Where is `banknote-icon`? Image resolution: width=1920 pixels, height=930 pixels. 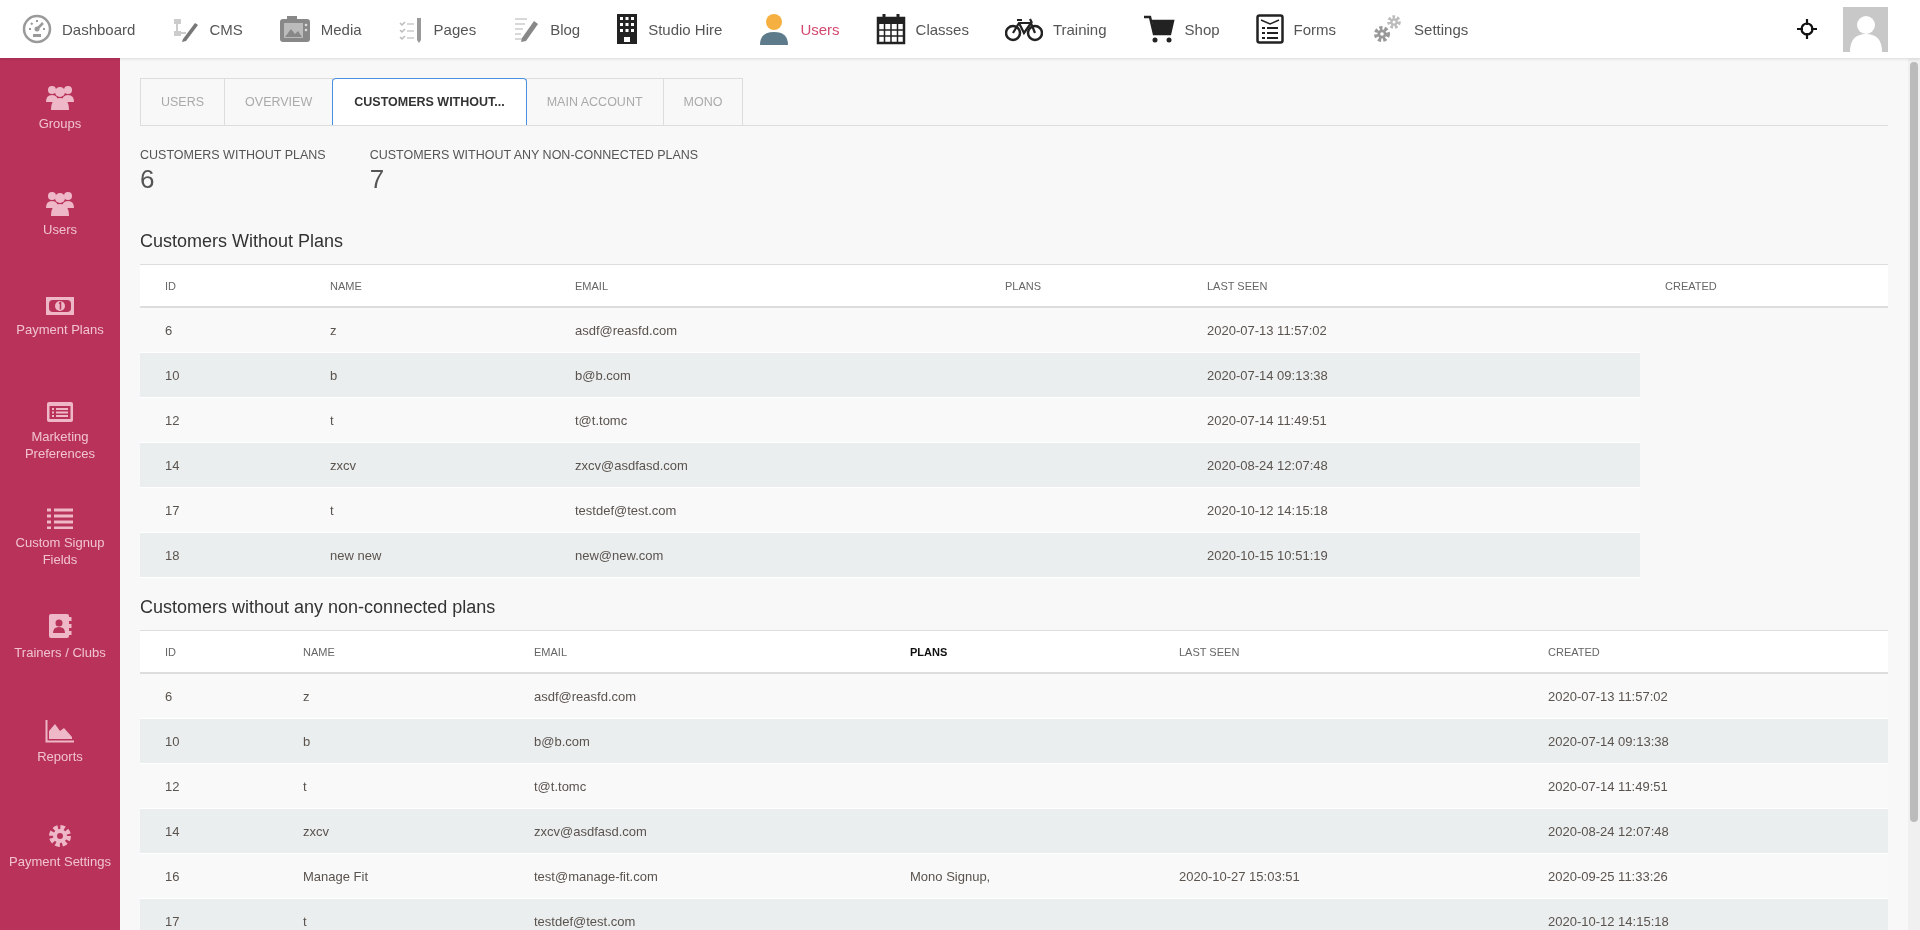 banknote-icon is located at coordinates (60, 305).